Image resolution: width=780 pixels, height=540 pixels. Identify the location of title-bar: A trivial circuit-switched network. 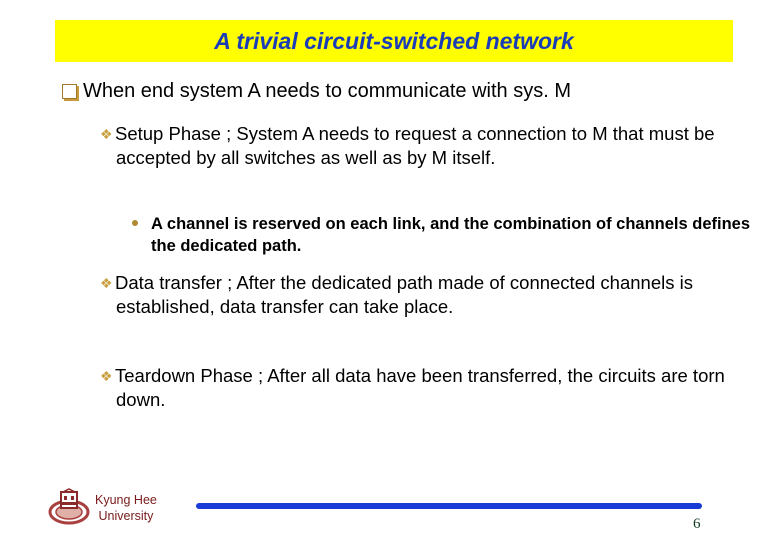
(394, 41).